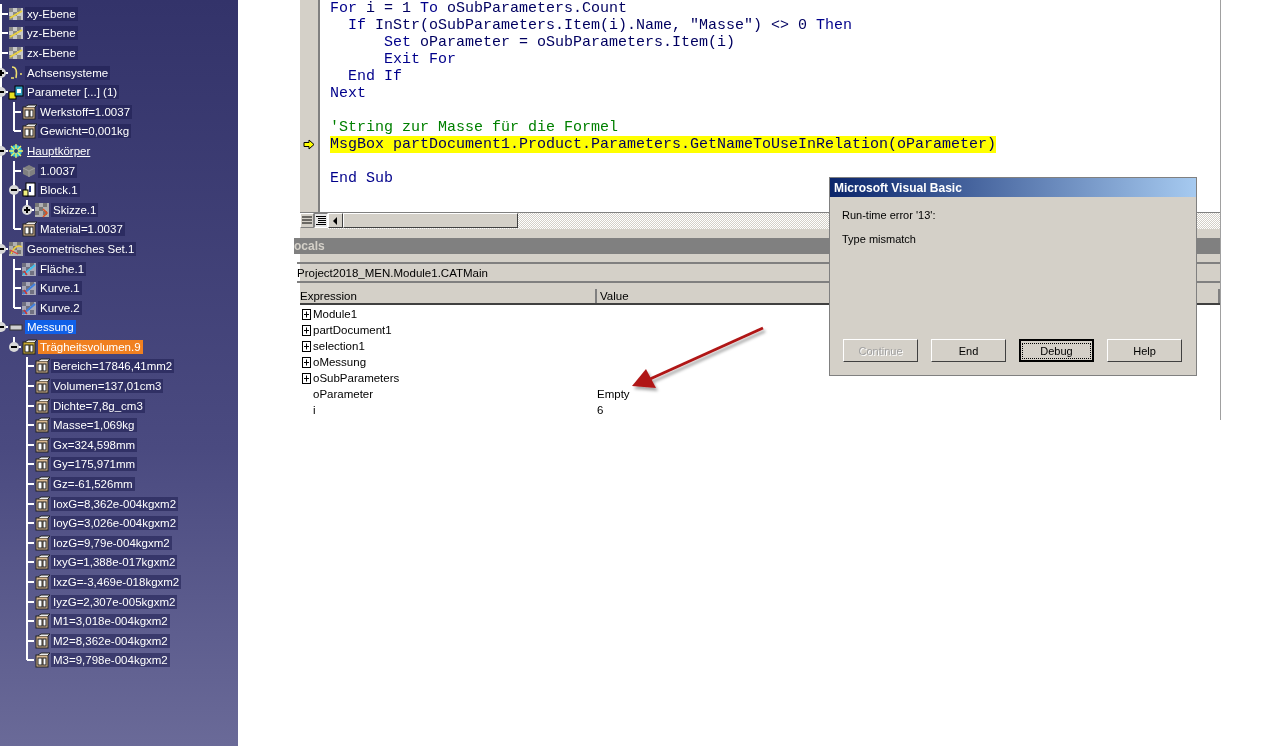 The height and width of the screenshot is (746, 1279). What do you see at coordinates (309, 246) in the screenshot?
I see `locals-title: ocals` at bounding box center [309, 246].